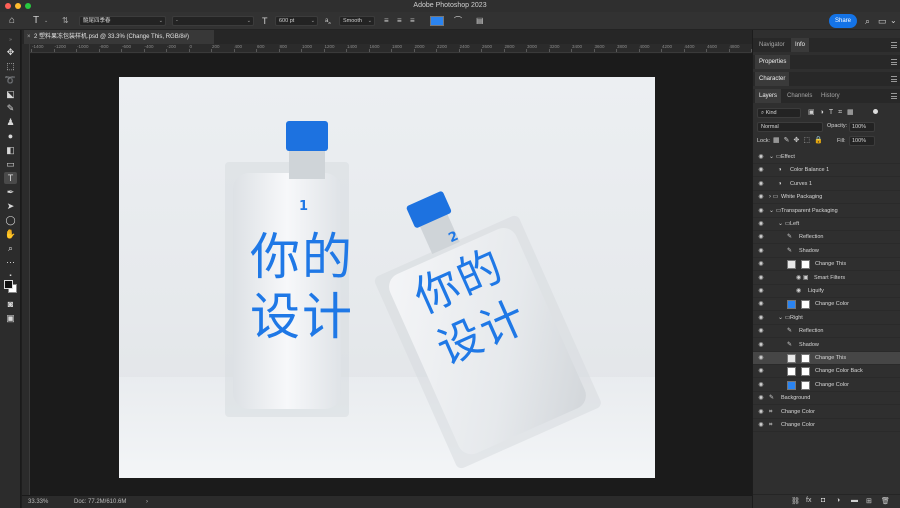 The height and width of the screenshot is (508, 900). I want to click on close-tab-icon: ×, so click(29, 37).